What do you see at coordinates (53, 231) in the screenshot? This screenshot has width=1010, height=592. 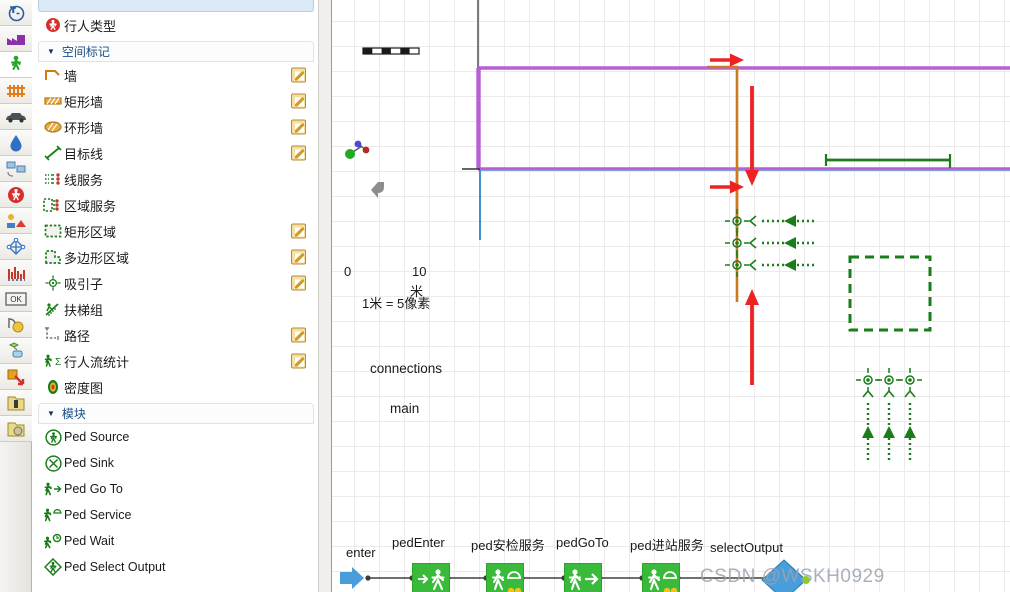 I see `rect-area-icon` at bounding box center [53, 231].